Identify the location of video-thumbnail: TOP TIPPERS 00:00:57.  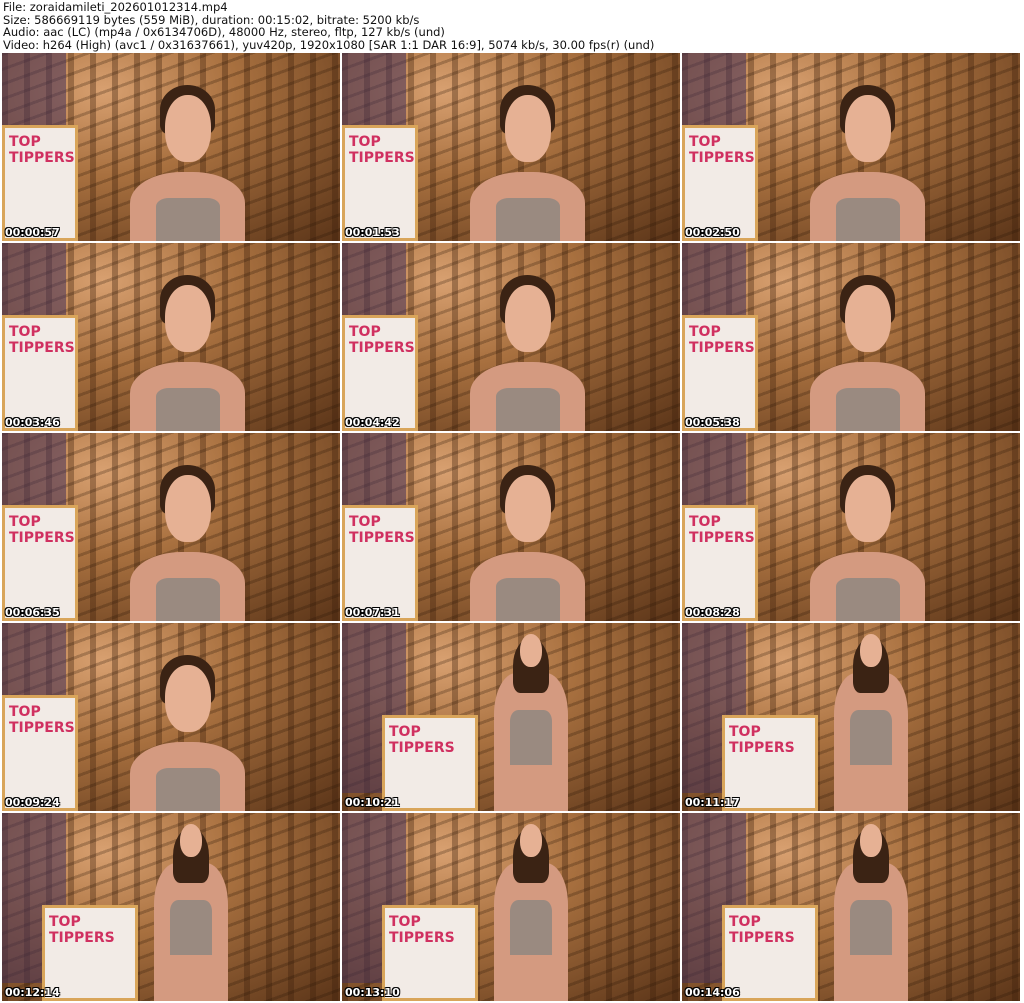
(171, 147).